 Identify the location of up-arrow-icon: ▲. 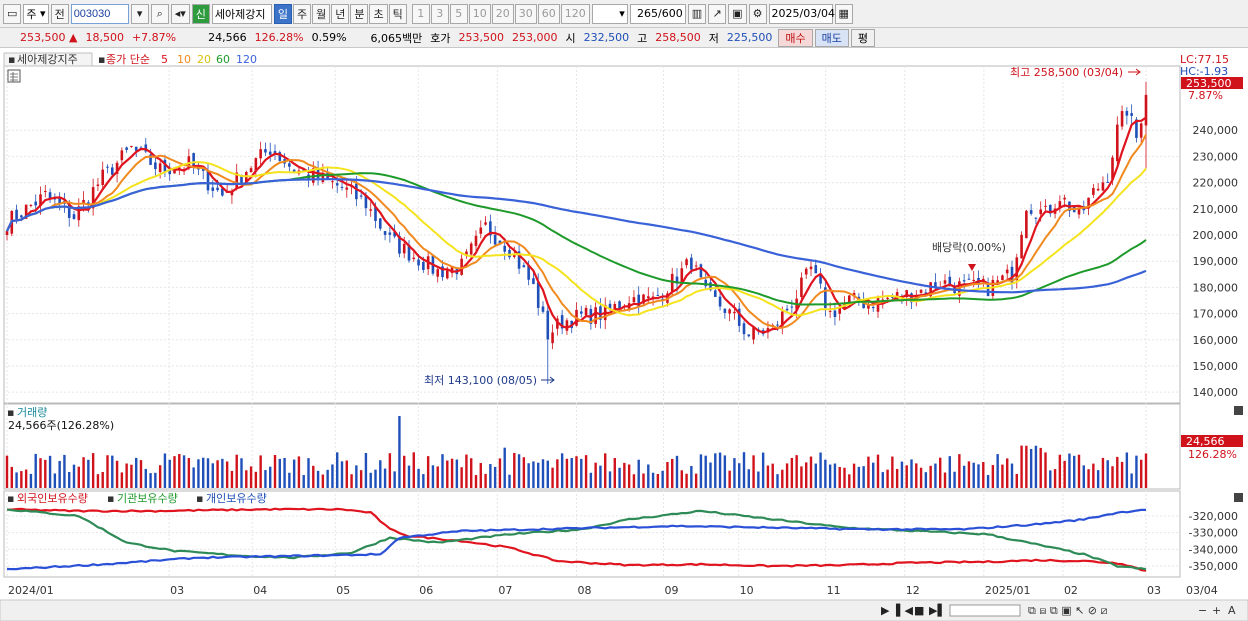
(73, 37).